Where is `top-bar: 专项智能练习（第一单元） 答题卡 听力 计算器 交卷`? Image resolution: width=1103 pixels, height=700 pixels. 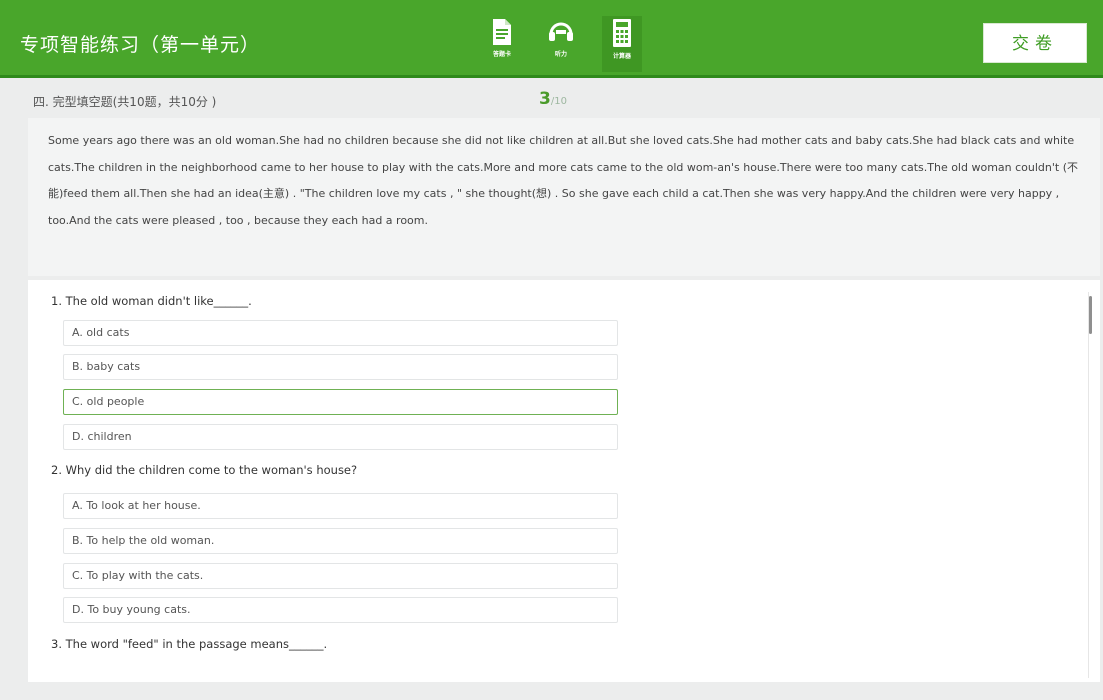
top-bar: 专项智能练习（第一单元） 答题卡 听力 计算器 交卷 is located at coordinates (551, 39).